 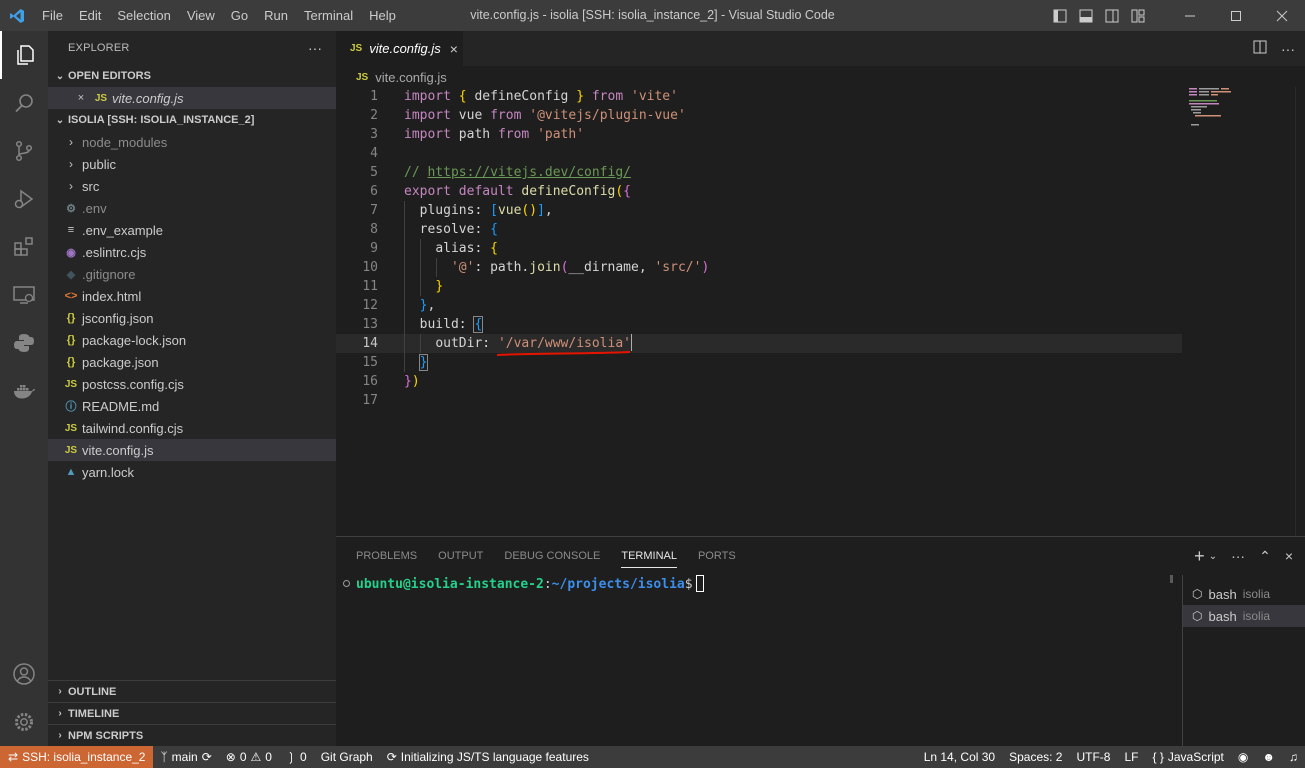 I want to click on tab-debug-console: DEBUG CONSOLE, so click(x=552, y=556).